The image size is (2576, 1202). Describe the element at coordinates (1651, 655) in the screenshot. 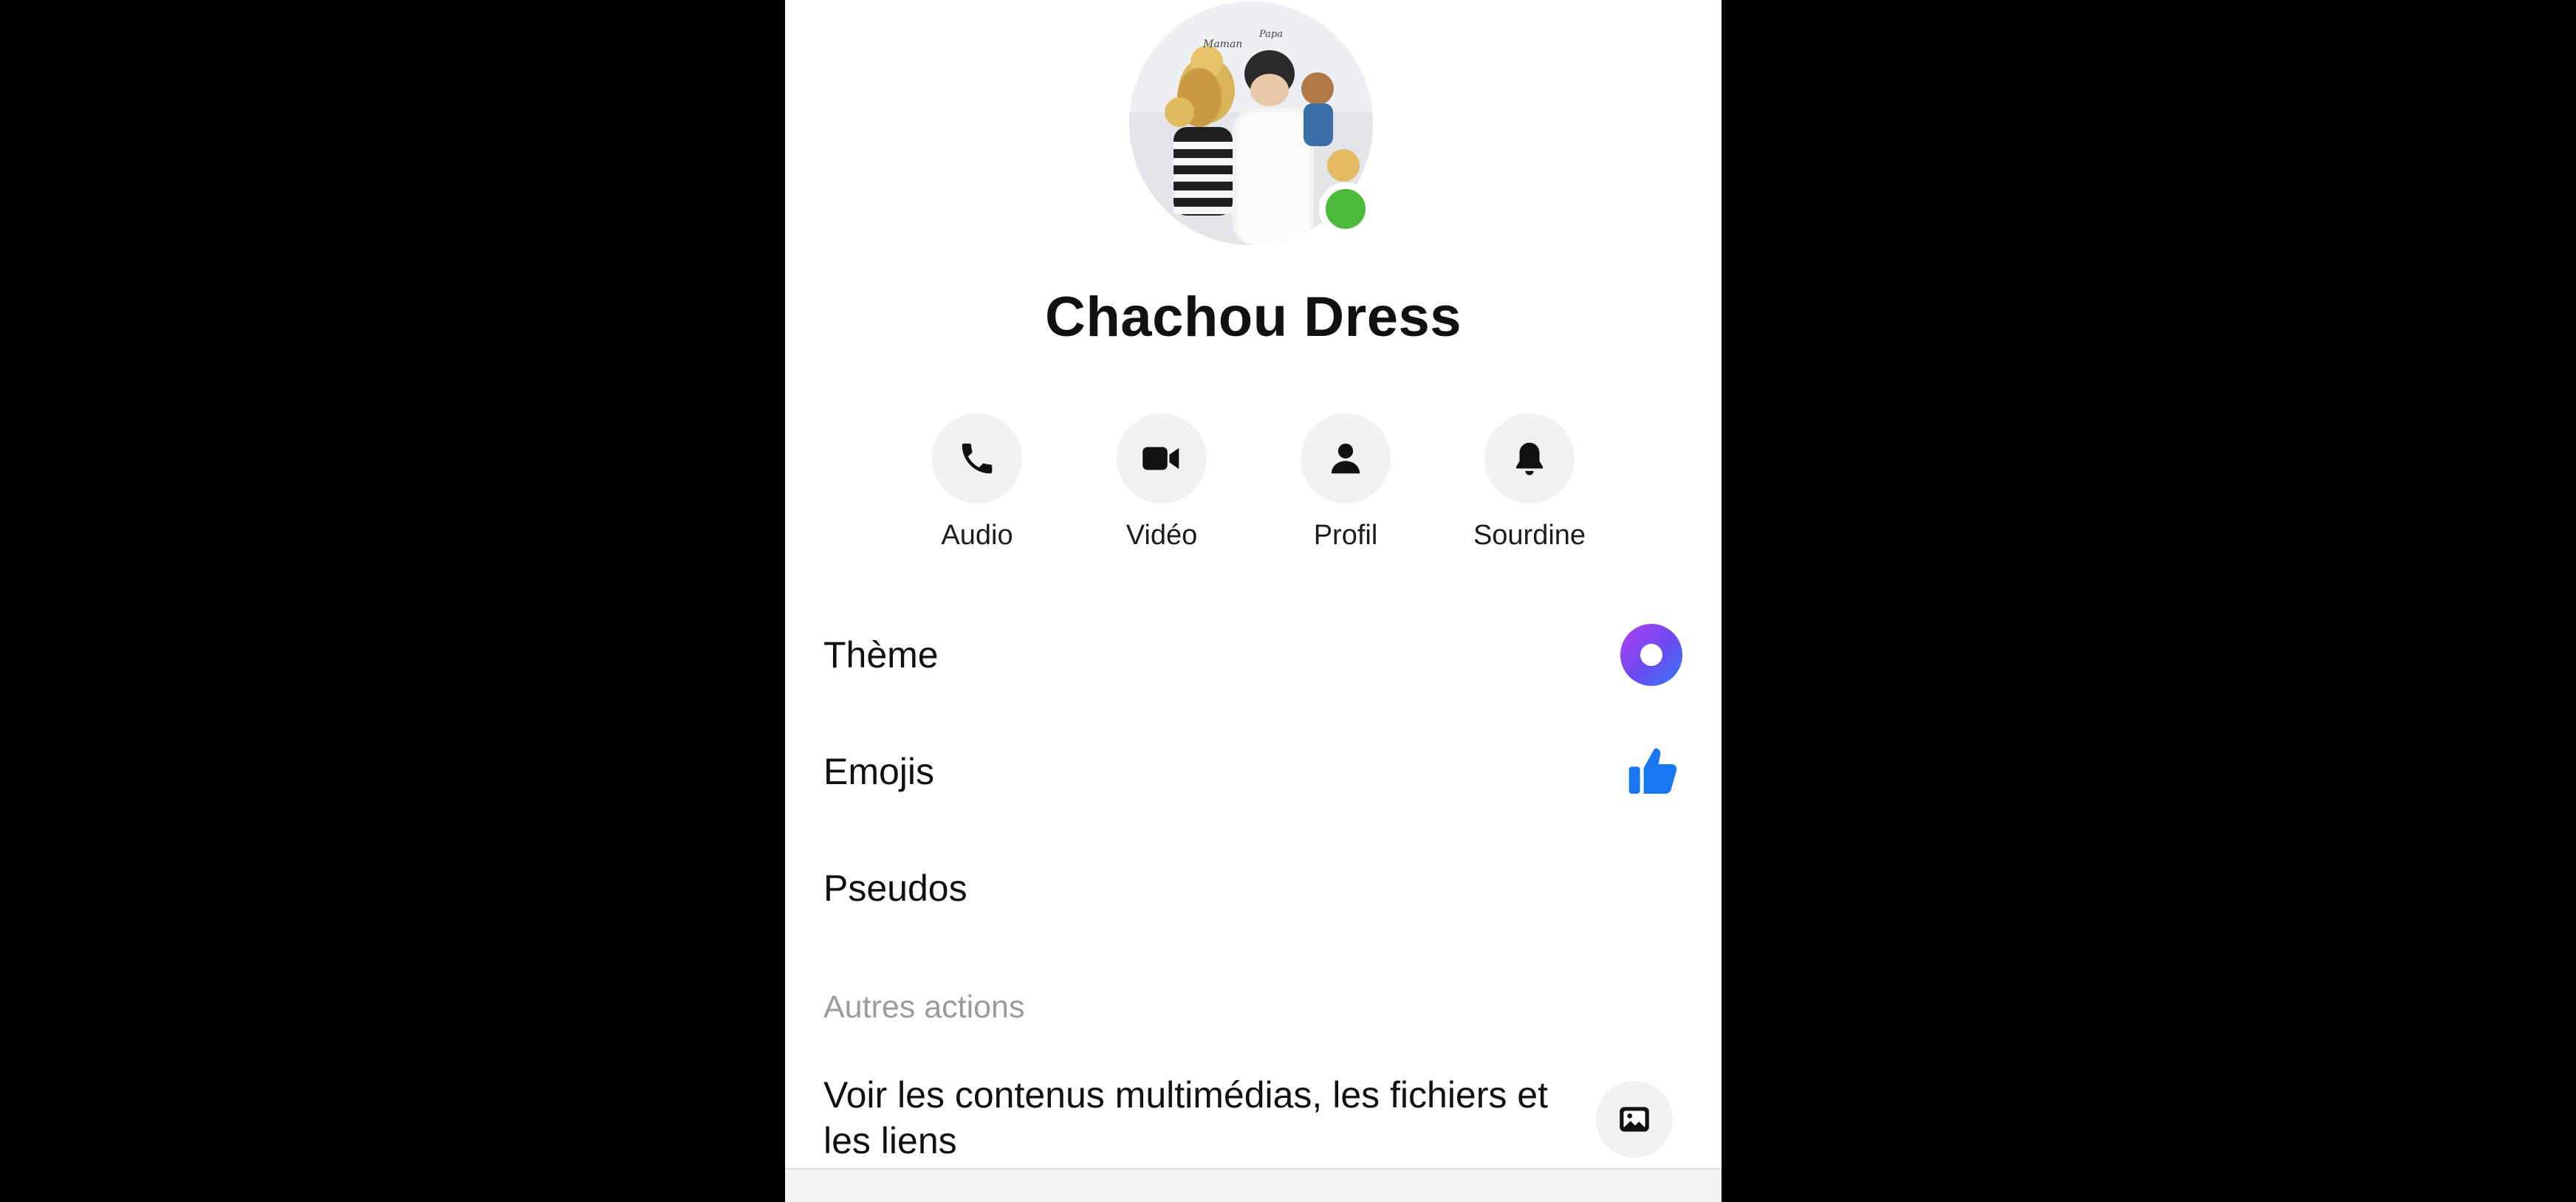

I see `theme-ring-icon` at that location.